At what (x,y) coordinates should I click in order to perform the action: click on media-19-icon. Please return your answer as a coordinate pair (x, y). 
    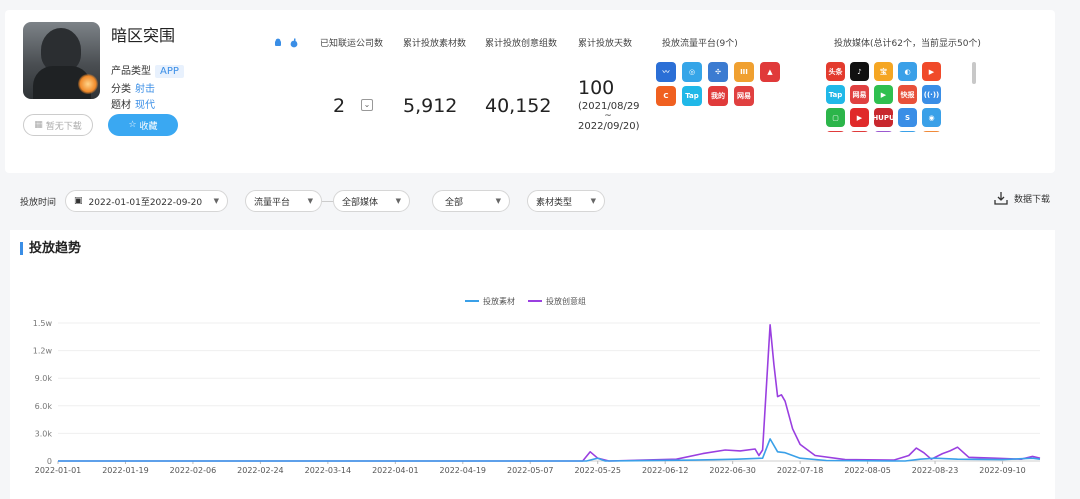
    Looking at the image, I should click on (907, 131).